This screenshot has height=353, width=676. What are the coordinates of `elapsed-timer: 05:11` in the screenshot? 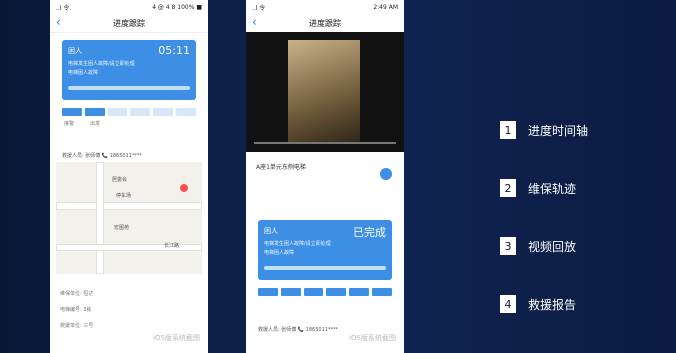 It's located at (174, 50).